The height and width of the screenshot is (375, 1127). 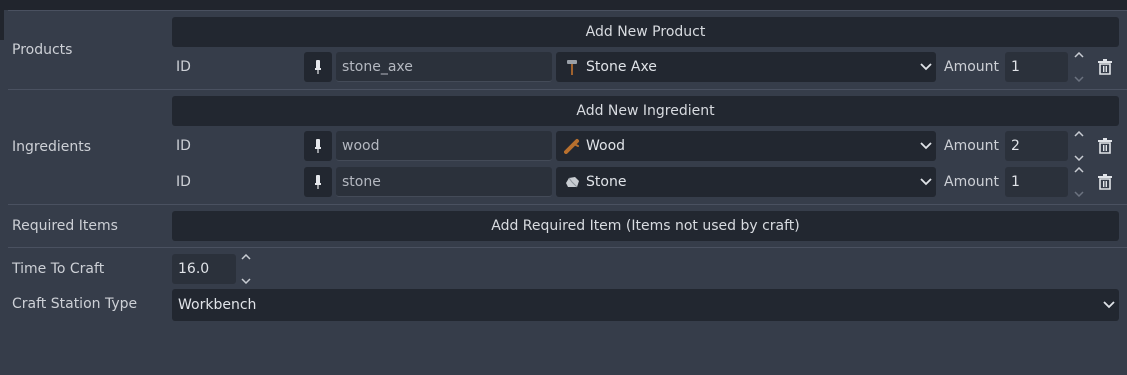 I want to click on wood-icon, so click(x=572, y=146).